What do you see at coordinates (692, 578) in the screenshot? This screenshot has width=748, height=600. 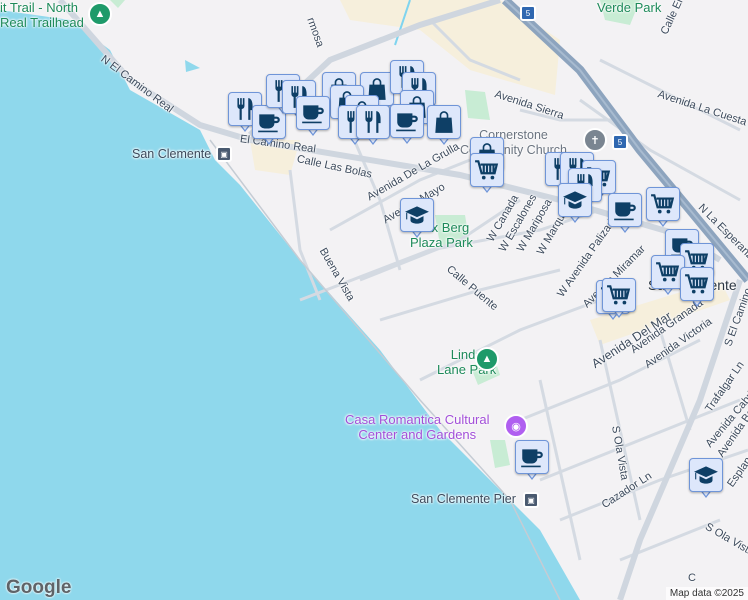 I see `road-label: C` at bounding box center [692, 578].